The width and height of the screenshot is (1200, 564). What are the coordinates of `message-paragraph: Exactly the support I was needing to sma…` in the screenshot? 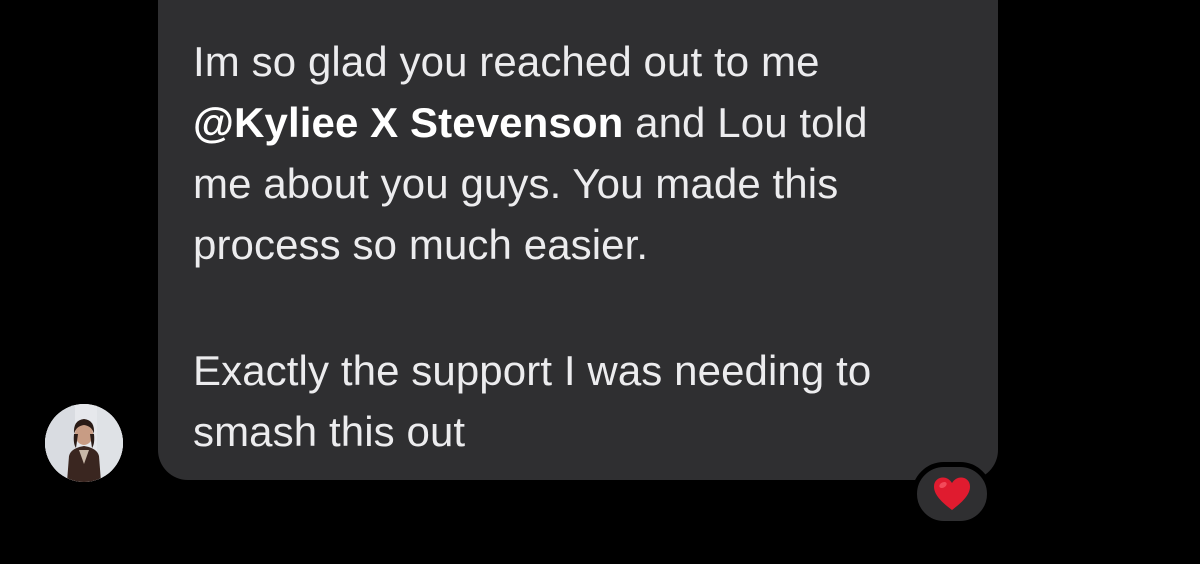 It's located at (532, 401).